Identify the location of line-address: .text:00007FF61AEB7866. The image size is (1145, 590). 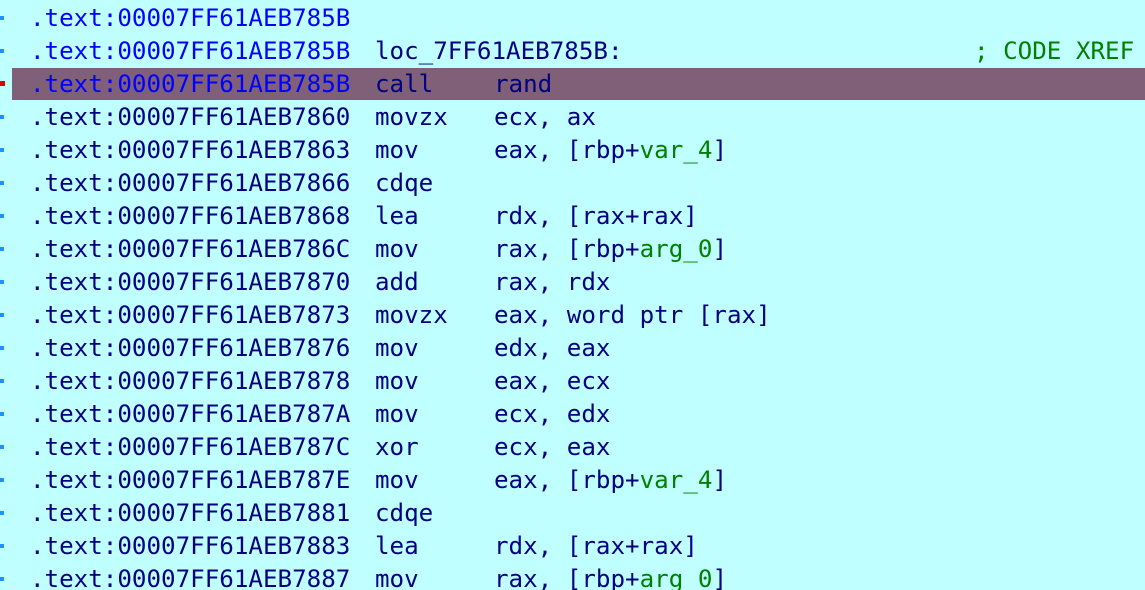
(190, 183).